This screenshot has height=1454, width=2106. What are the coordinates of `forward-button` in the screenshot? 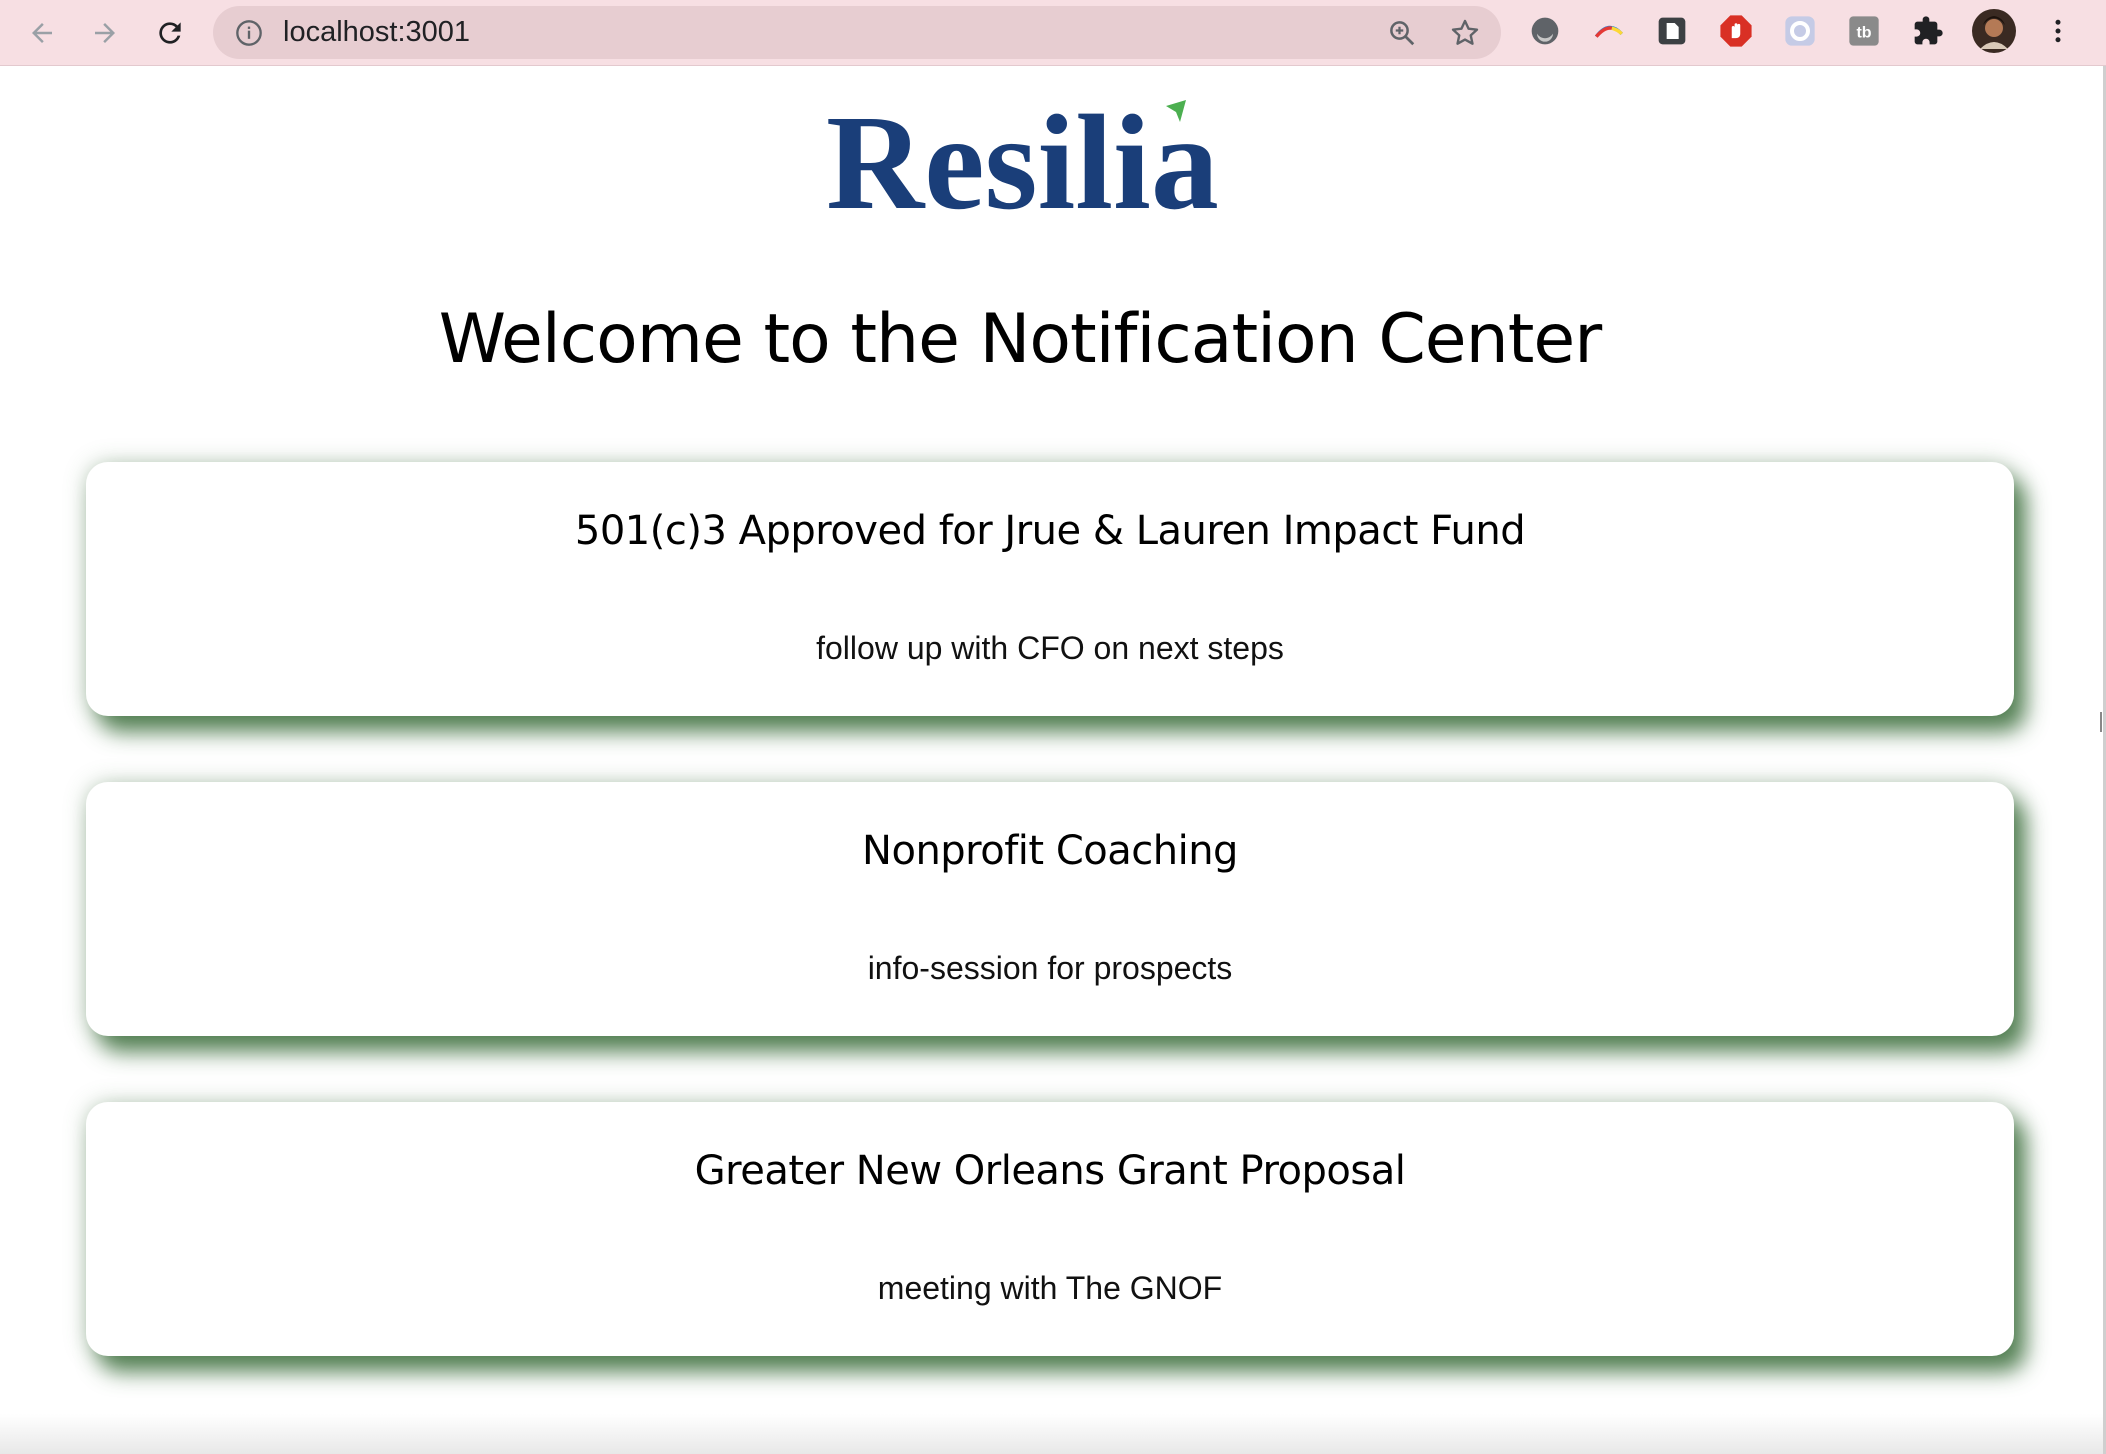 It's located at (105, 33).